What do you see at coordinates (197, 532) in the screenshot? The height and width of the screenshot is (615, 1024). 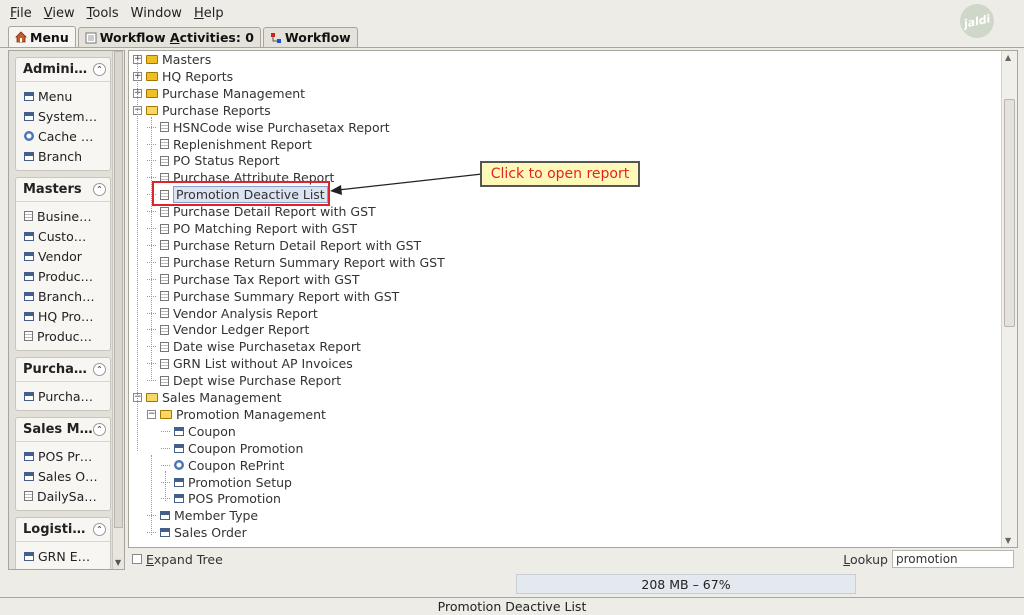 I see `tree-item: Sales Order` at bounding box center [197, 532].